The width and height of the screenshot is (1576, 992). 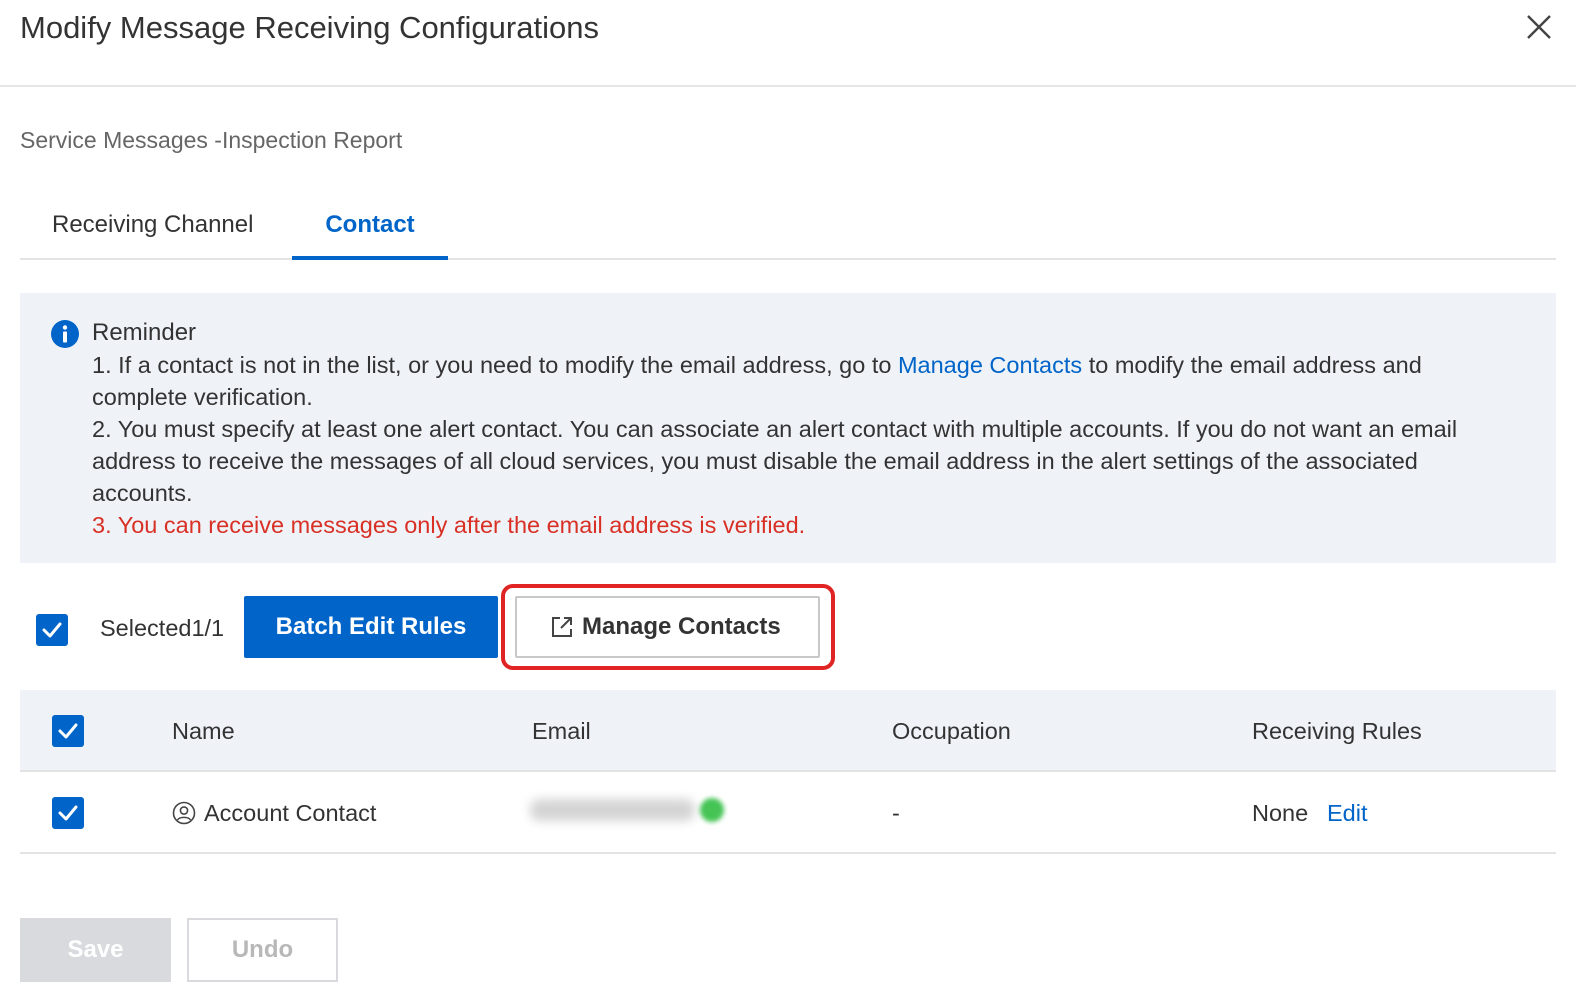 What do you see at coordinates (157, 228) in the screenshot?
I see `tab-receiving-channel: Receiving Channel` at bounding box center [157, 228].